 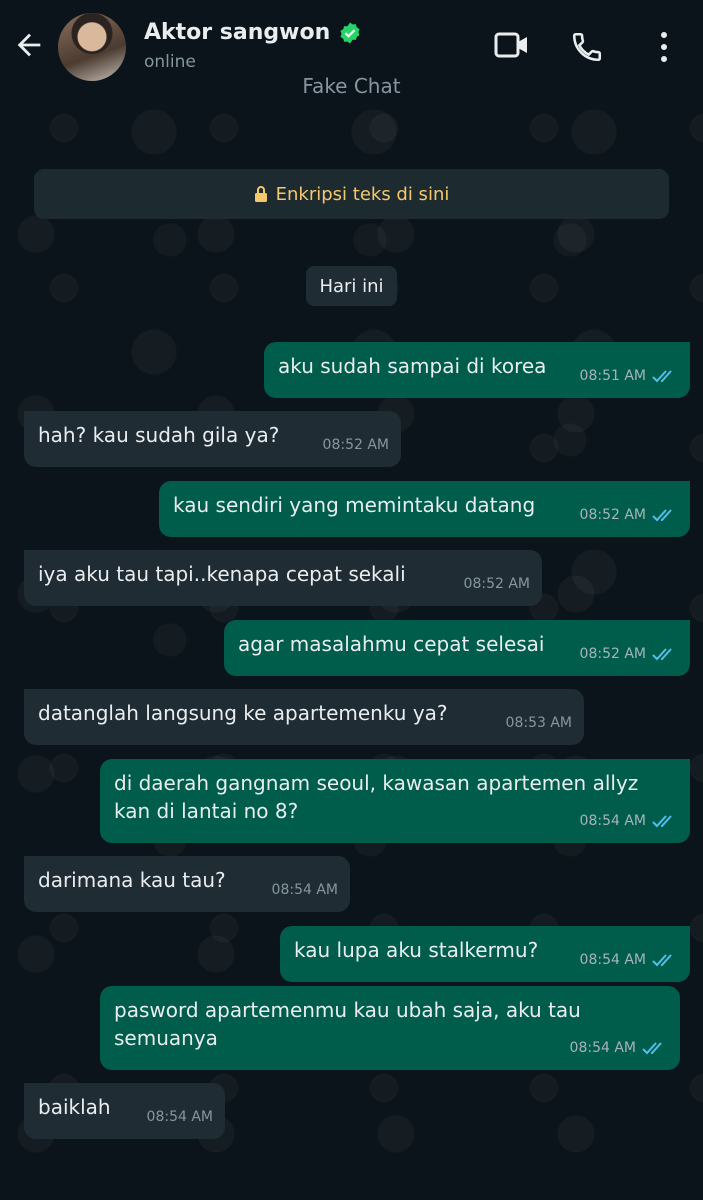 I want to click on video-call-icon, so click(x=512, y=45).